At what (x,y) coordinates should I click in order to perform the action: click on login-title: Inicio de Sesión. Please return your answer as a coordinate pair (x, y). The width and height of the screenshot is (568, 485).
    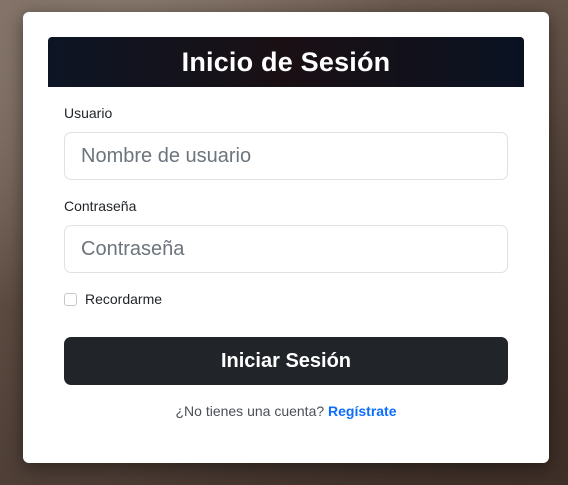
    Looking at the image, I should click on (286, 61).